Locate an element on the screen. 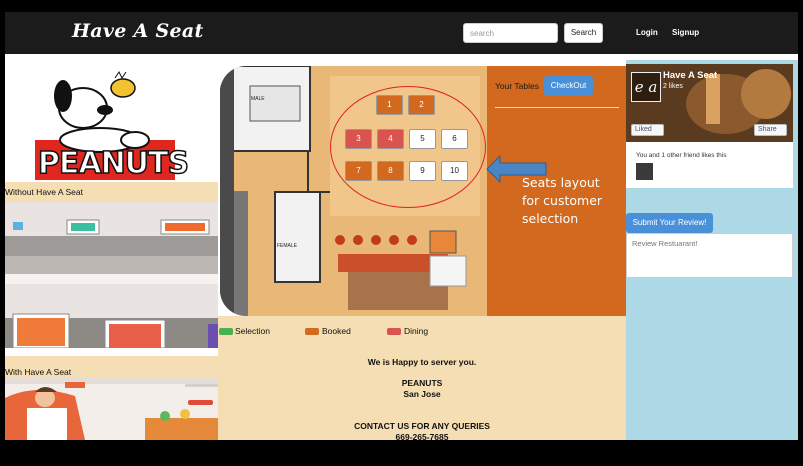 This screenshot has width=803, height=466. peanuts-logo-text: PEANUTS is located at coordinates (113, 163).